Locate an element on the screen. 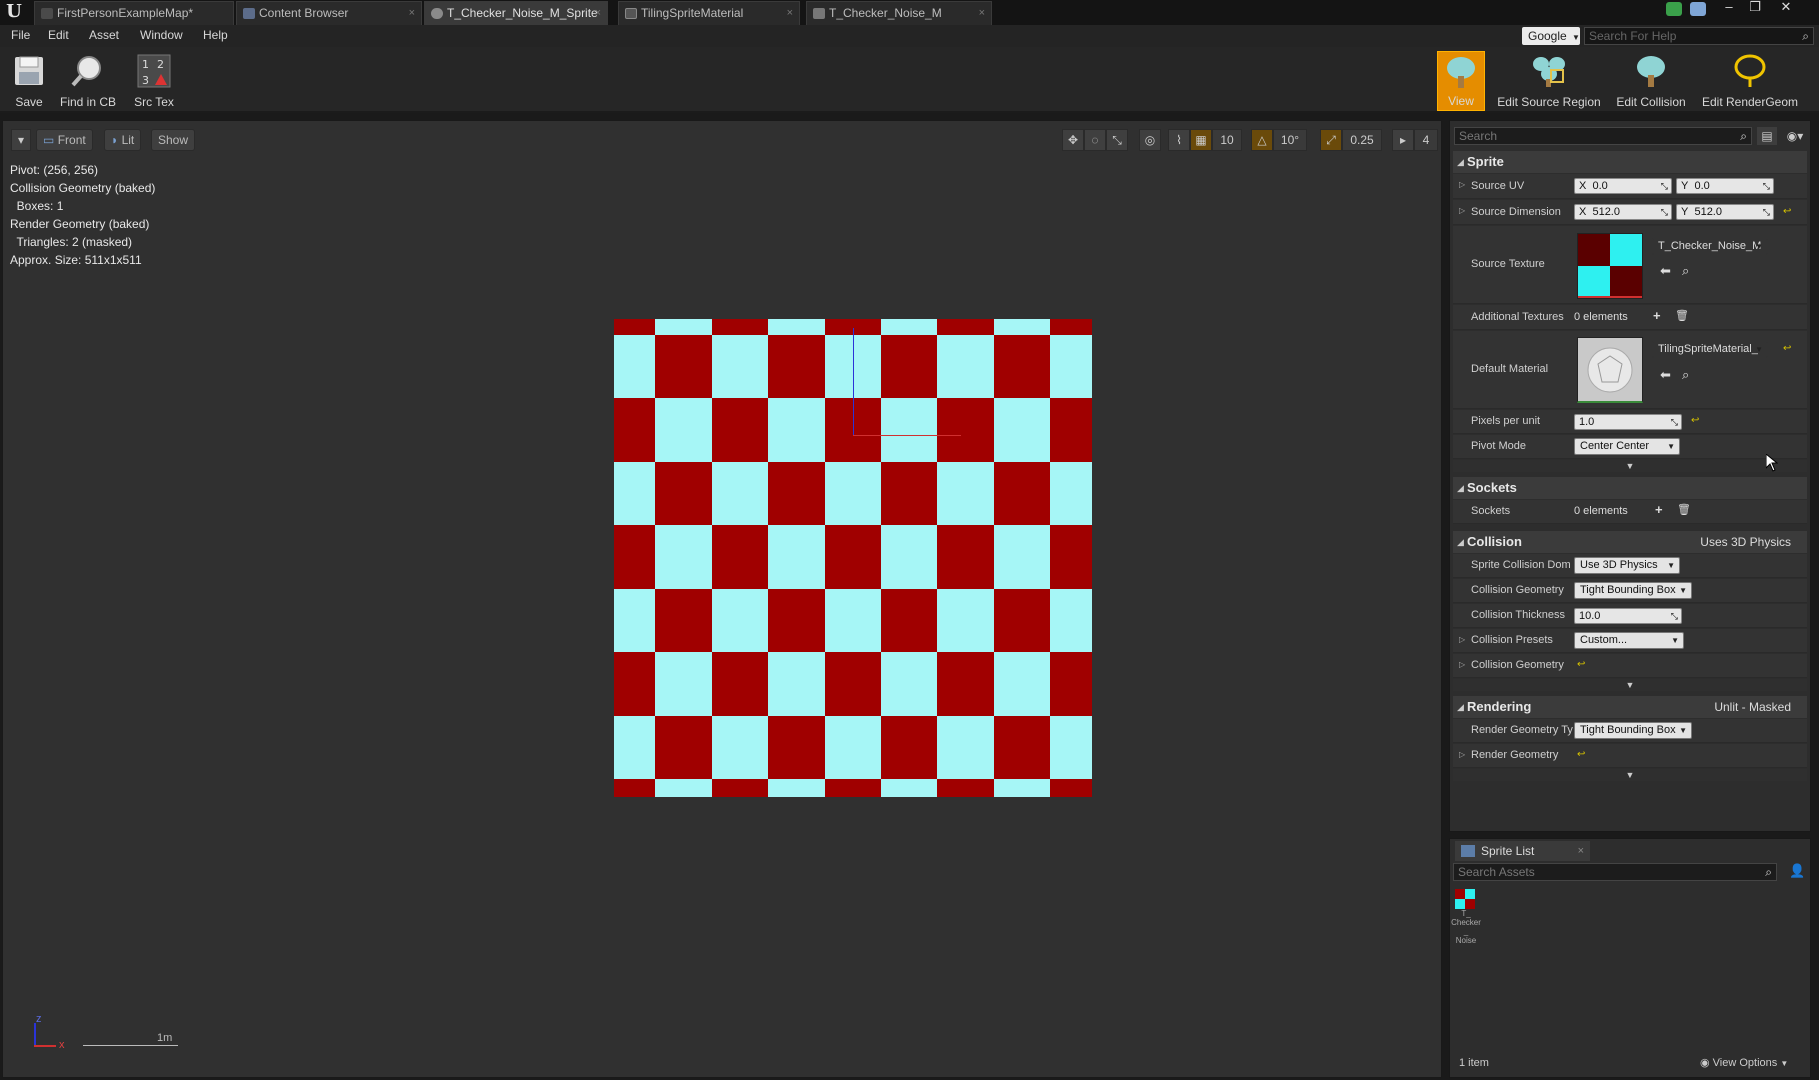  tab-t-checker-noise-m: T_Checker_Noise_M × is located at coordinates (899, 13).